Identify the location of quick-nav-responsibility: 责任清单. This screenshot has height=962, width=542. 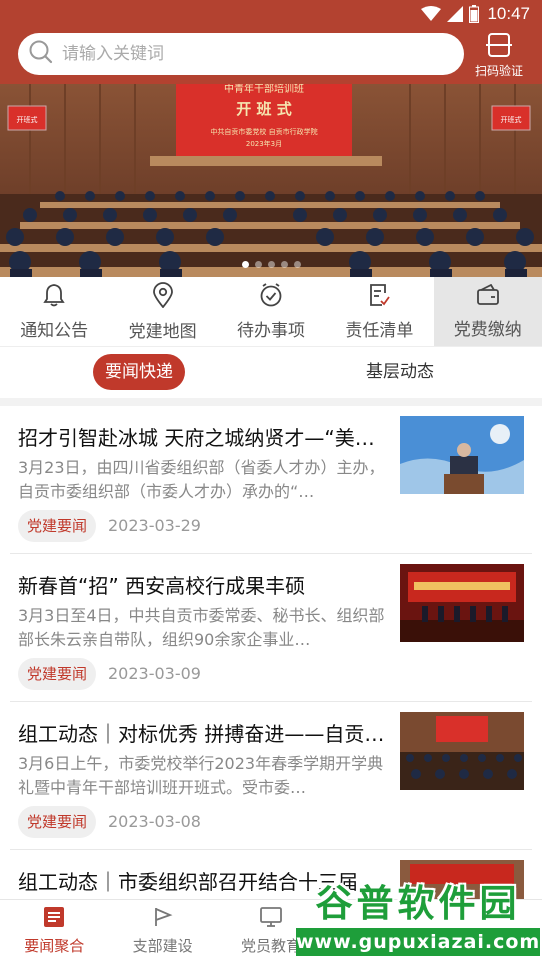
(379, 311).